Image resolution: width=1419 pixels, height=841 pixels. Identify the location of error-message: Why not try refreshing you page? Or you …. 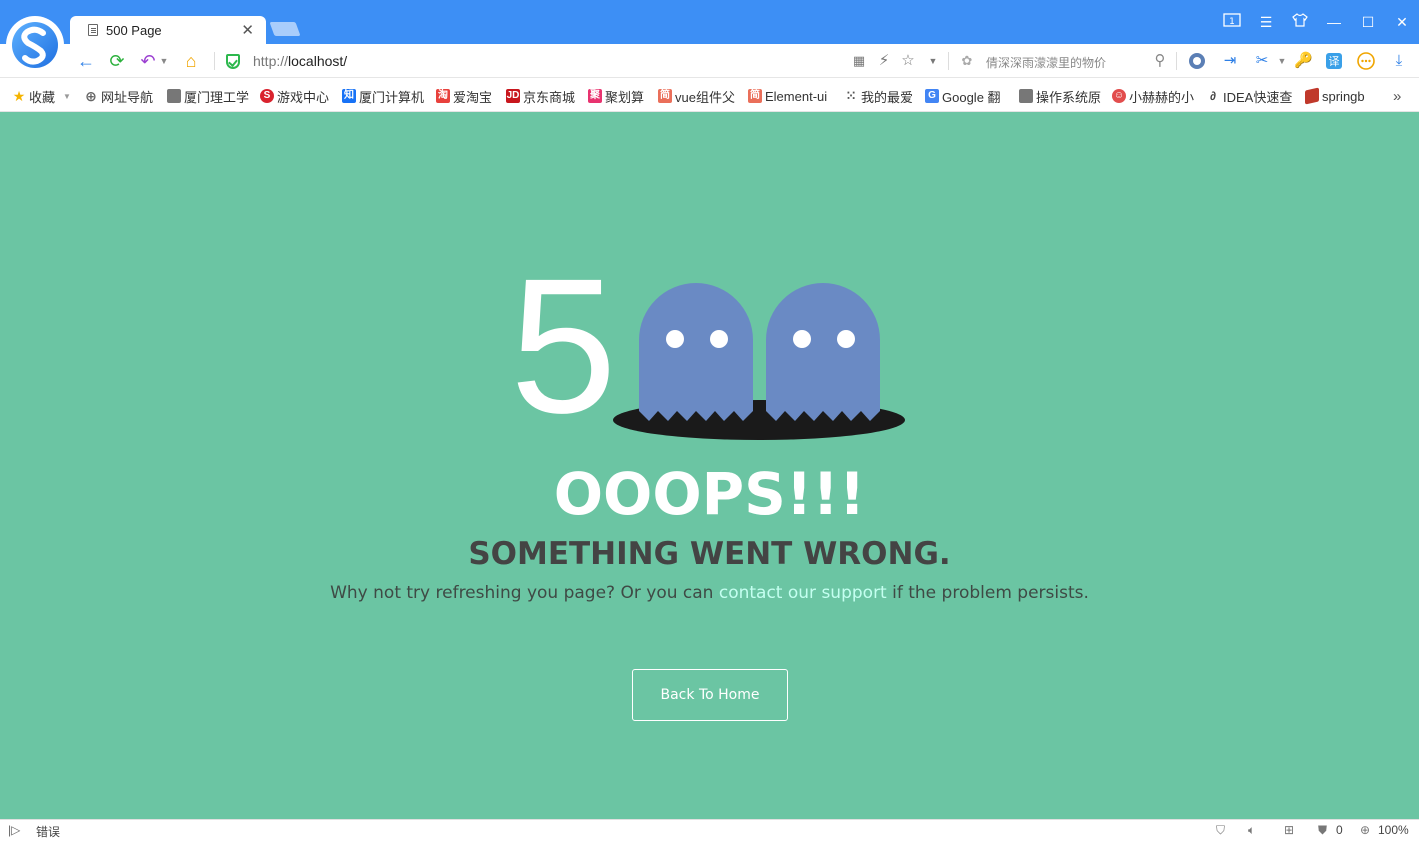
(709, 593).